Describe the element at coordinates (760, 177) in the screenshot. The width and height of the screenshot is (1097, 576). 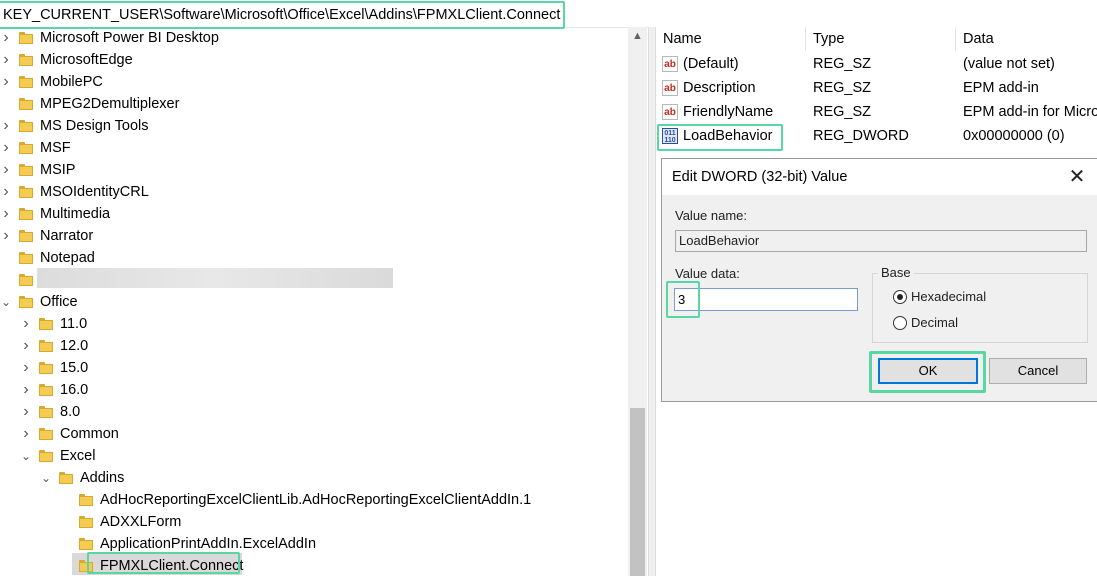
I see `dialog-title: Edit DWORD (32-bit) Value` at that location.